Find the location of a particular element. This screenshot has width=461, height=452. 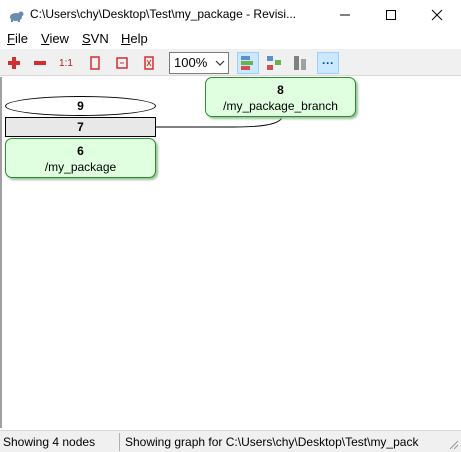

group-branches-button is located at coordinates (248, 63).